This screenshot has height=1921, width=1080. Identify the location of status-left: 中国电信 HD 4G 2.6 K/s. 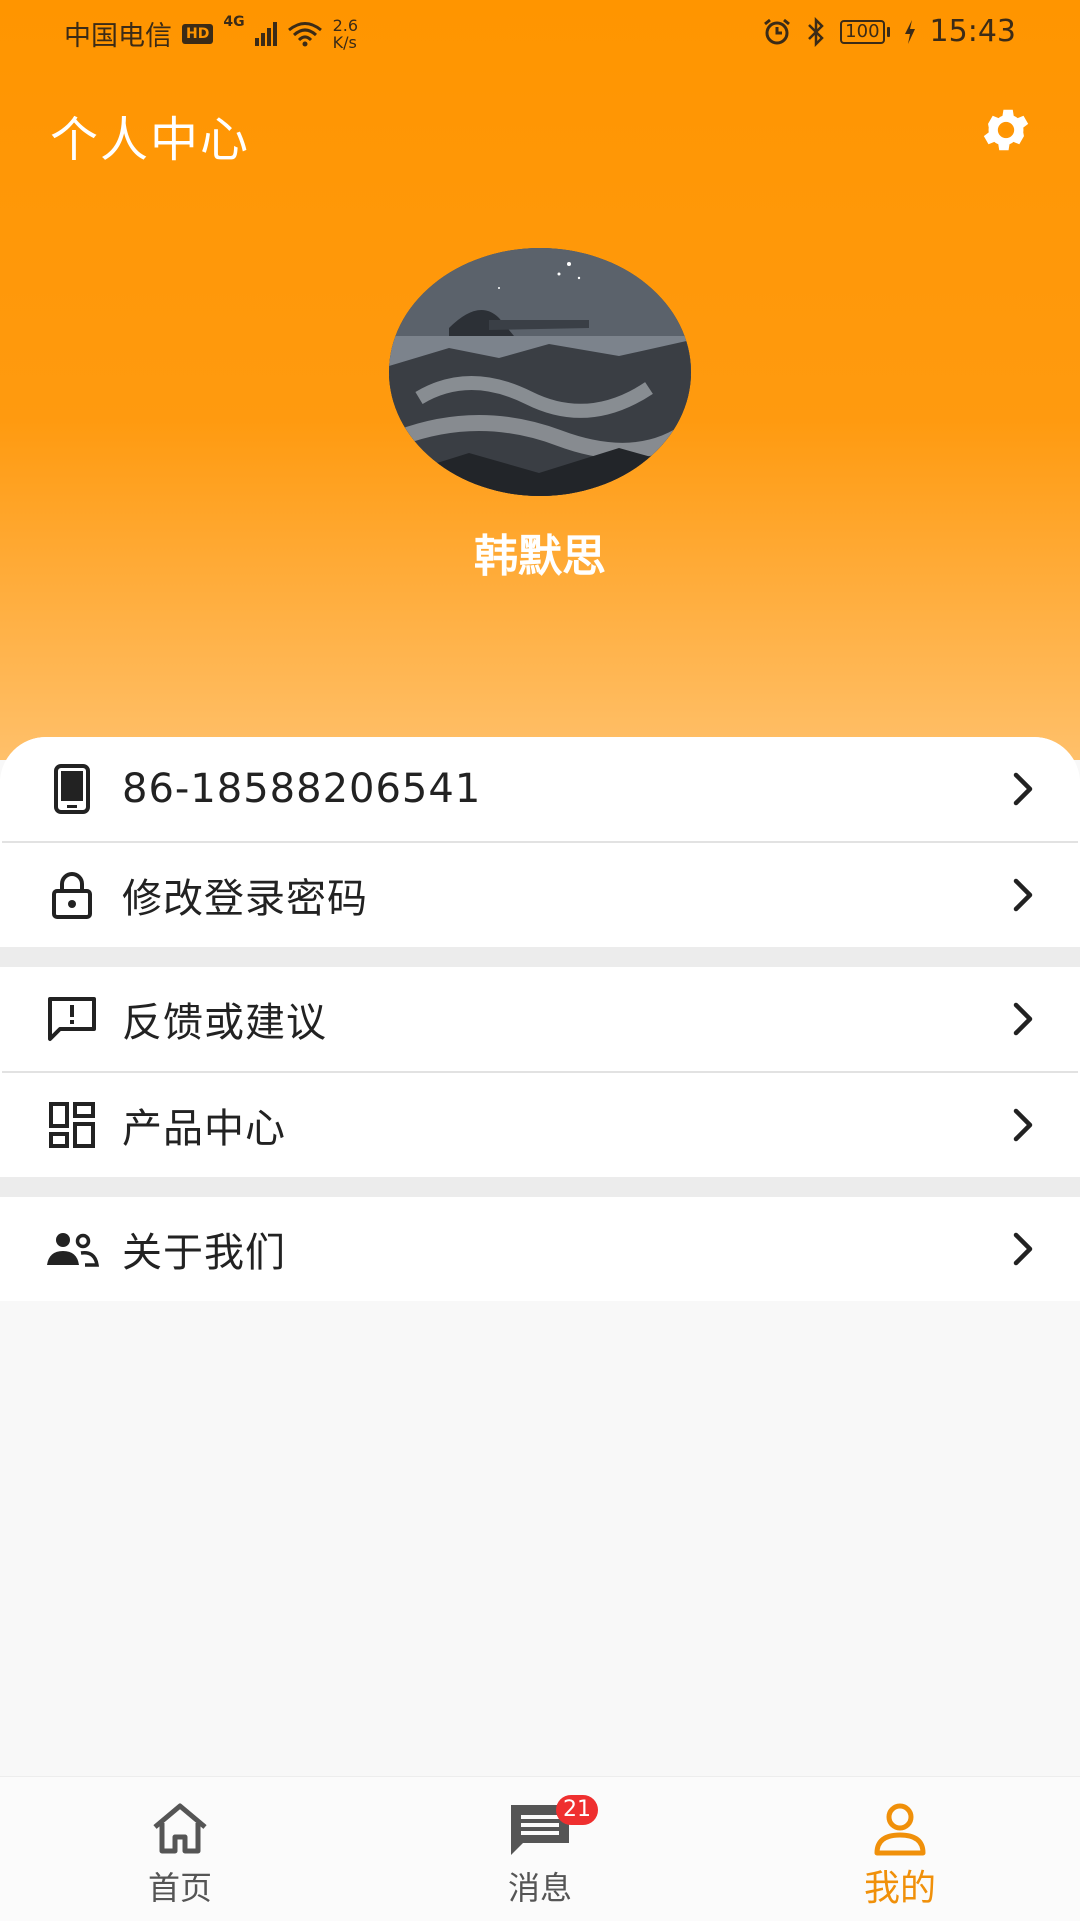
(211, 33).